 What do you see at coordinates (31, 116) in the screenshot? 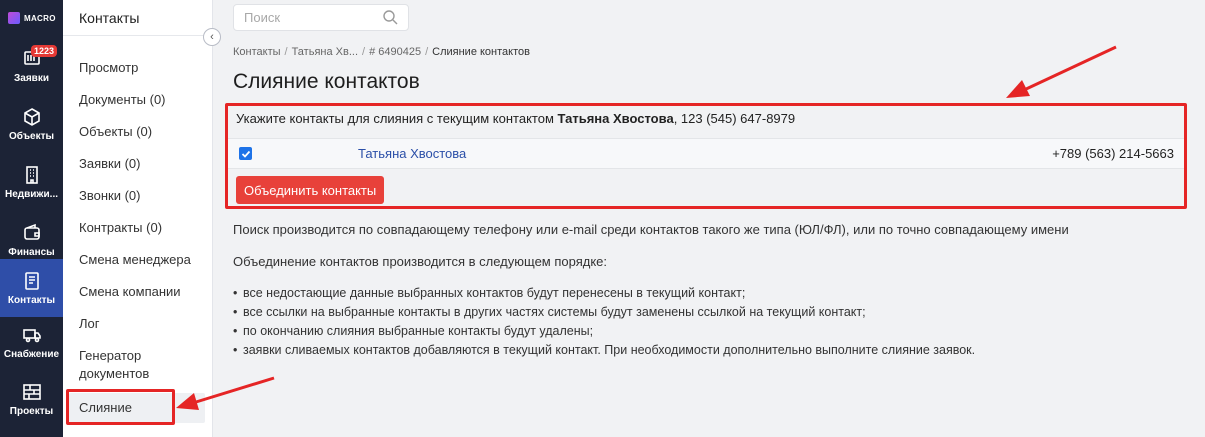
I see `cube-icon` at bounding box center [31, 116].